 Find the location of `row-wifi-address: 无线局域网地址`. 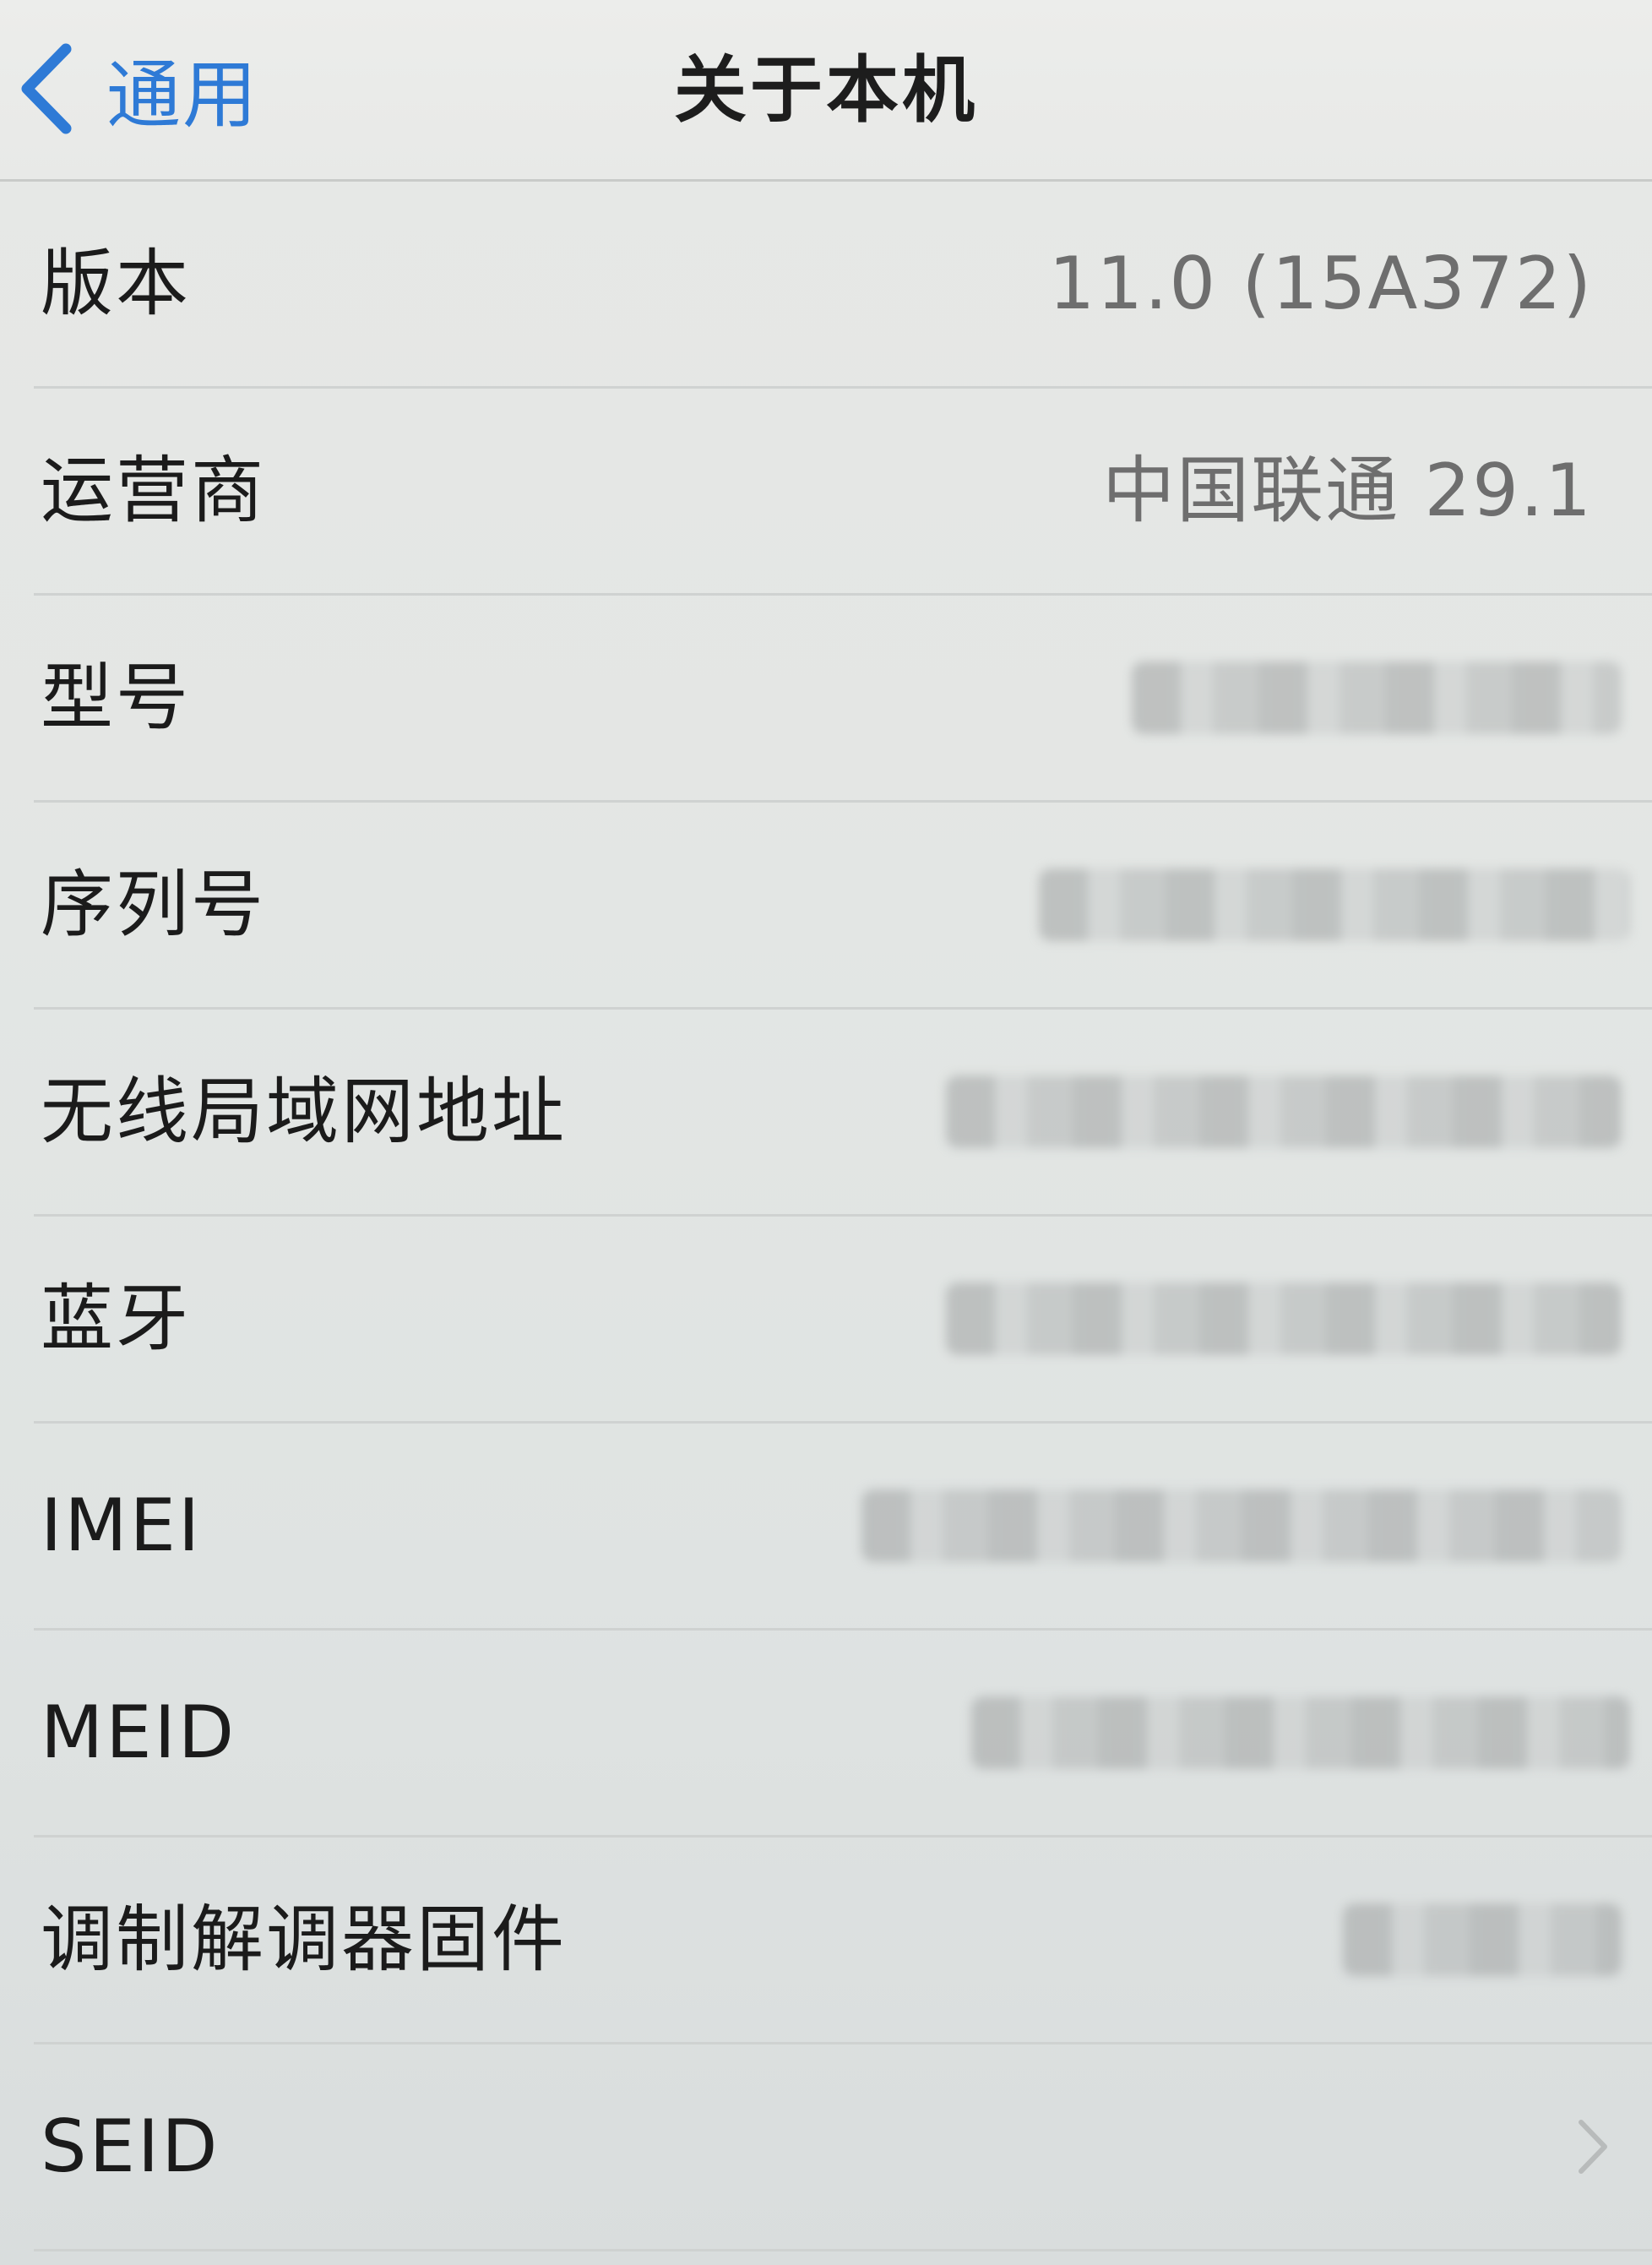

row-wifi-address: 无线局域网地址 is located at coordinates (843, 1113).